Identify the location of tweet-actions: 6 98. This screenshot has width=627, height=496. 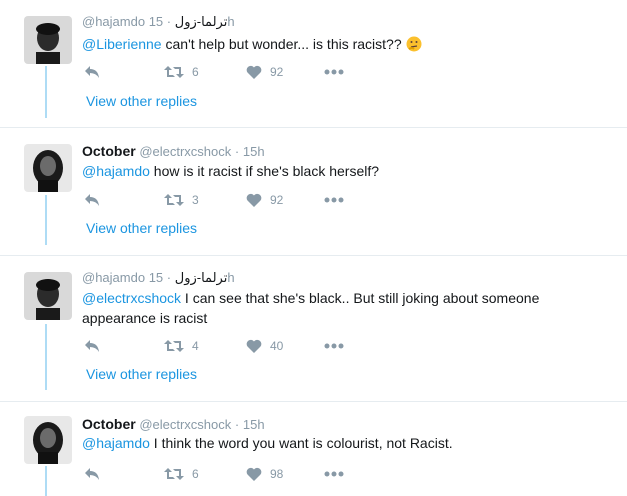
(232, 474).